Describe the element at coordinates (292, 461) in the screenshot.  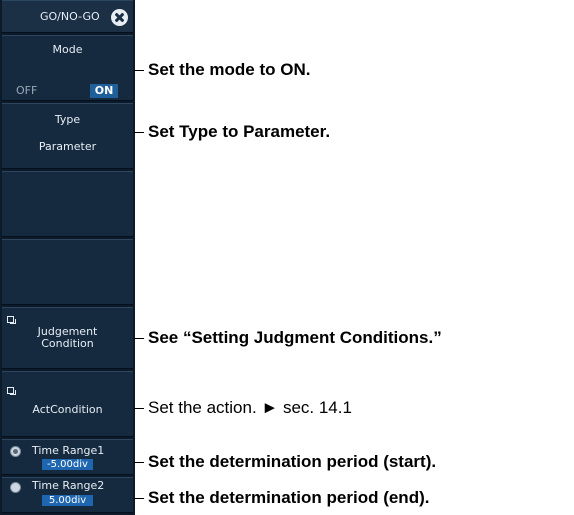
I see `callout-start: Set the determination period (start).` at that location.